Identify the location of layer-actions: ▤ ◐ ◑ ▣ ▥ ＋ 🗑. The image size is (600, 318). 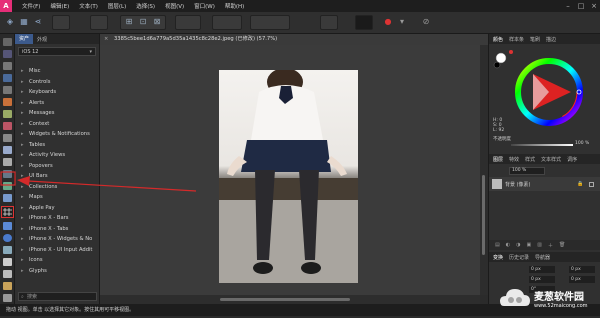
(544, 245).